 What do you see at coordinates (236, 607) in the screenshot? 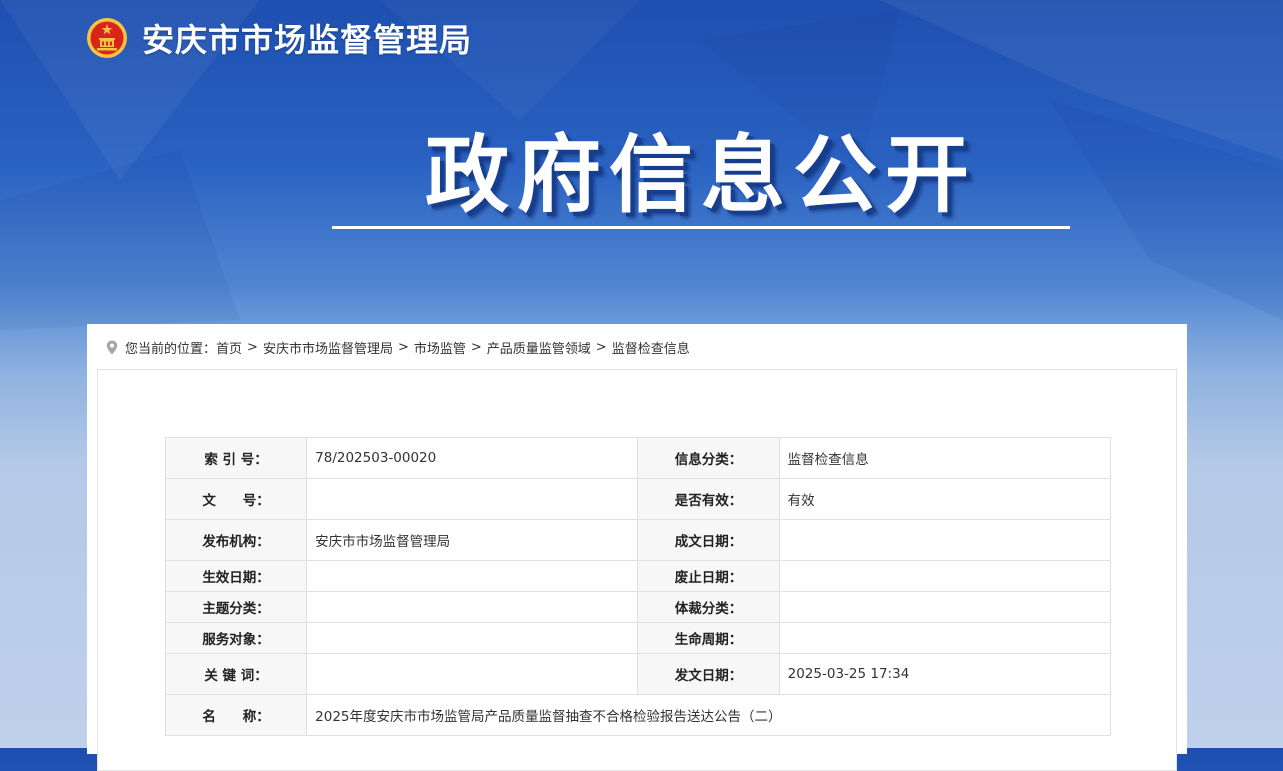
I see `topic-label: 主题分类：` at bounding box center [236, 607].